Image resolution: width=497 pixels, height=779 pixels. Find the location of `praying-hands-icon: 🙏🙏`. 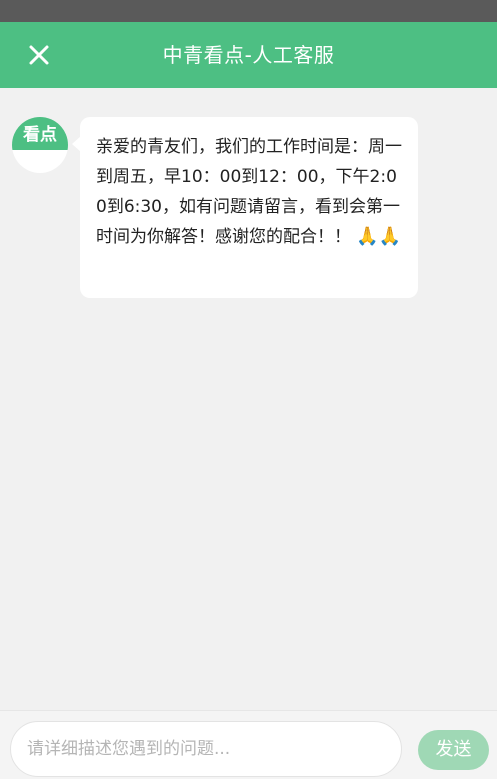

praying-hands-icon: 🙏🙏 is located at coordinates (379, 236).